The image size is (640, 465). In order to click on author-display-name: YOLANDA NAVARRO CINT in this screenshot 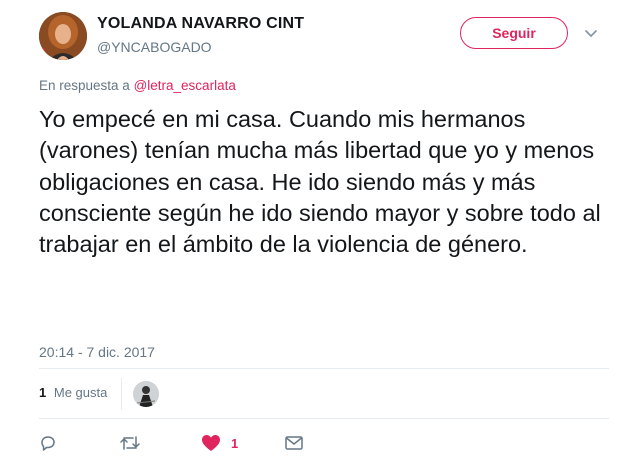, I will do `click(200, 24)`.